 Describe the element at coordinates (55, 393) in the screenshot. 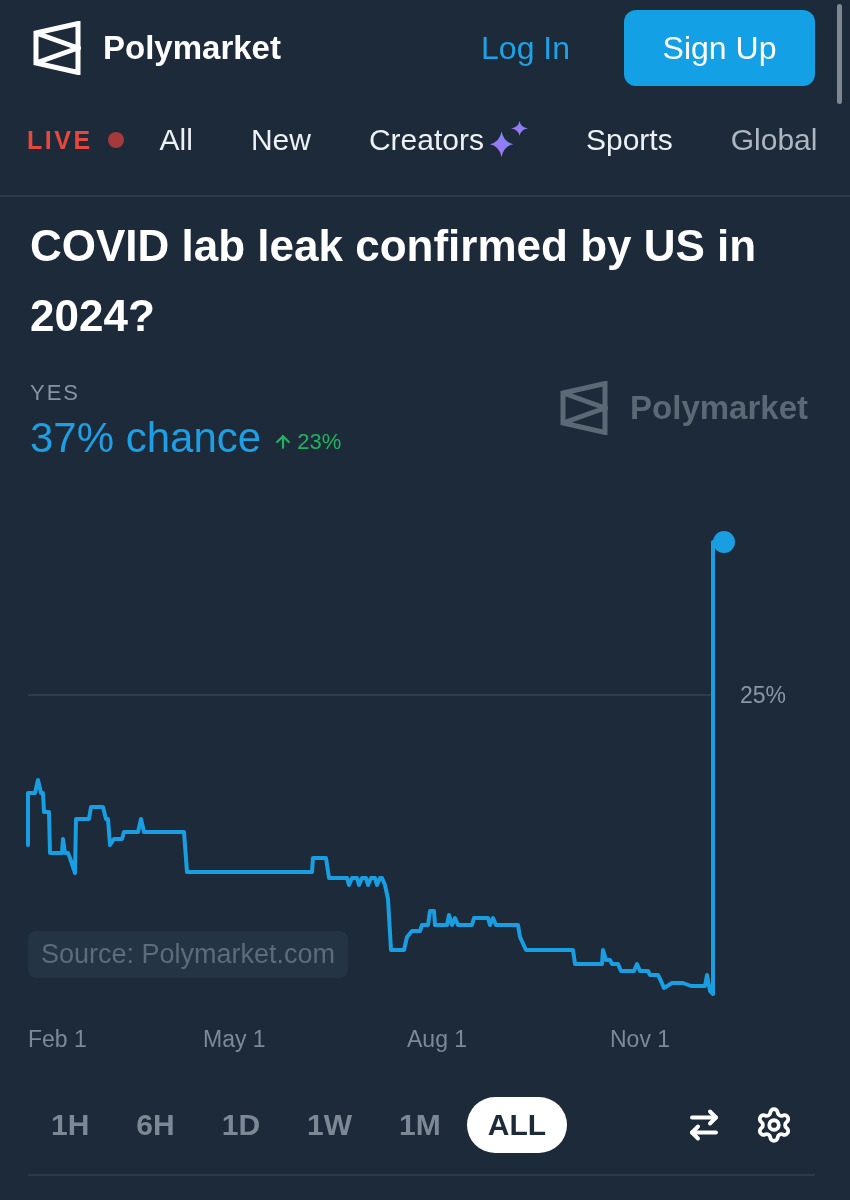

I see `outcome-label: YES` at that location.